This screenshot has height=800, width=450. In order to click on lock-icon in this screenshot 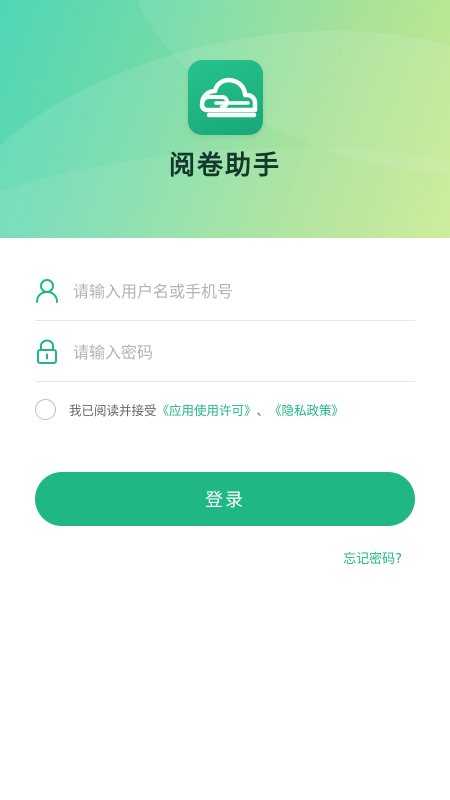, I will do `click(47, 351)`.